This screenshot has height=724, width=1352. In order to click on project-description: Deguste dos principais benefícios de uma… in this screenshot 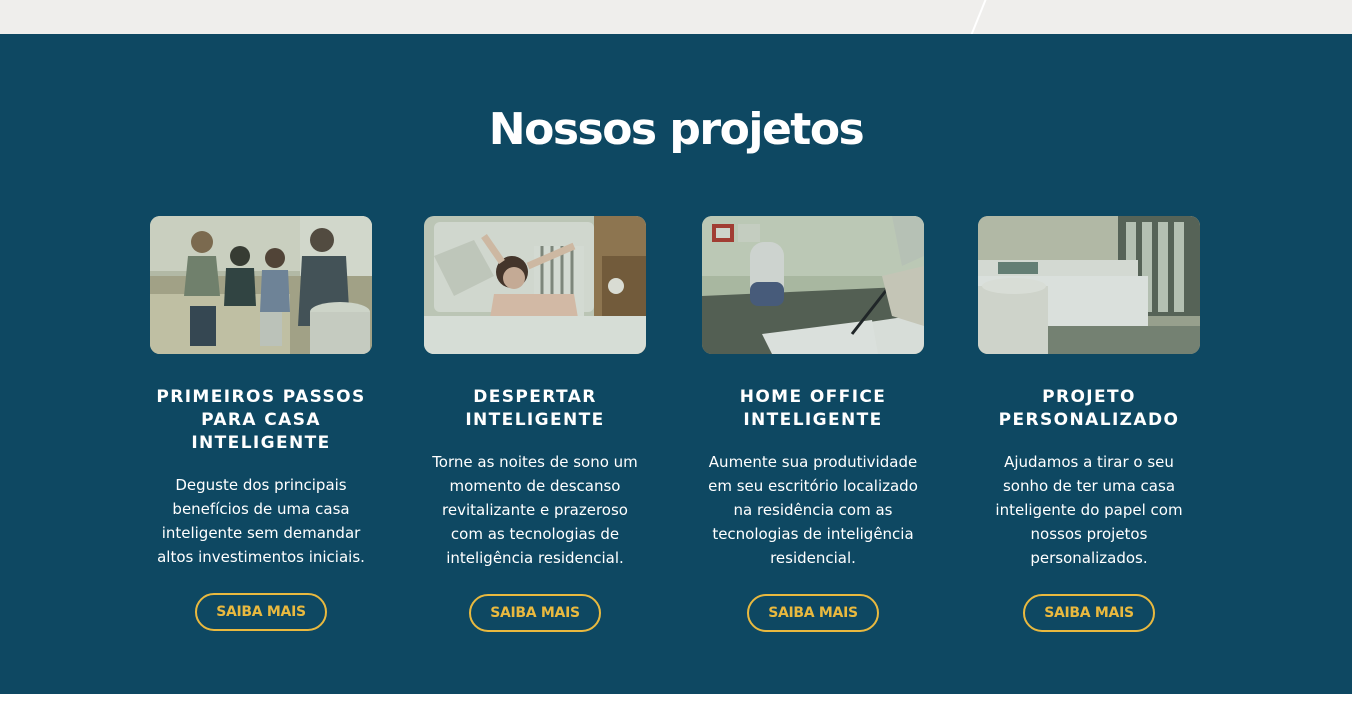, I will do `click(261, 521)`.